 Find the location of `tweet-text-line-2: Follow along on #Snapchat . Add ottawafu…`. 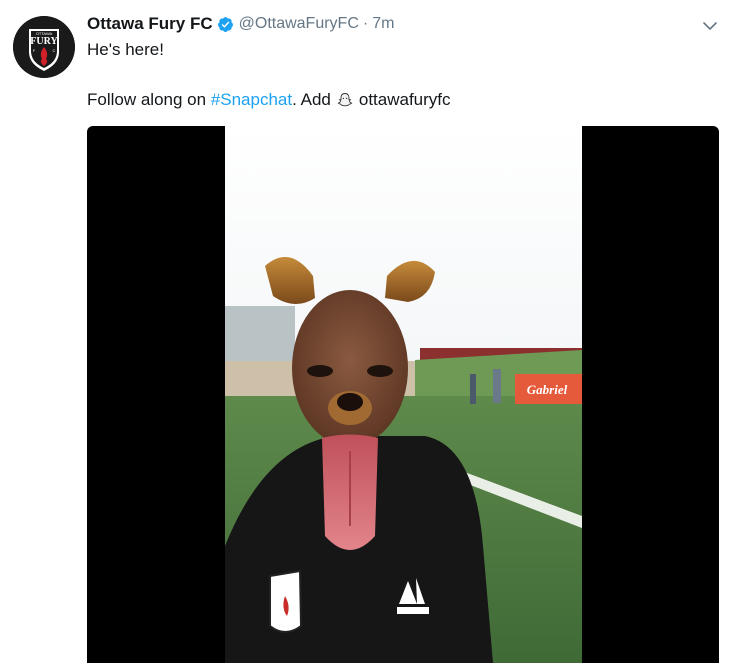

tweet-text-line-2: Follow along on #Snapchat . Add ottawafu… is located at coordinates (269, 100).